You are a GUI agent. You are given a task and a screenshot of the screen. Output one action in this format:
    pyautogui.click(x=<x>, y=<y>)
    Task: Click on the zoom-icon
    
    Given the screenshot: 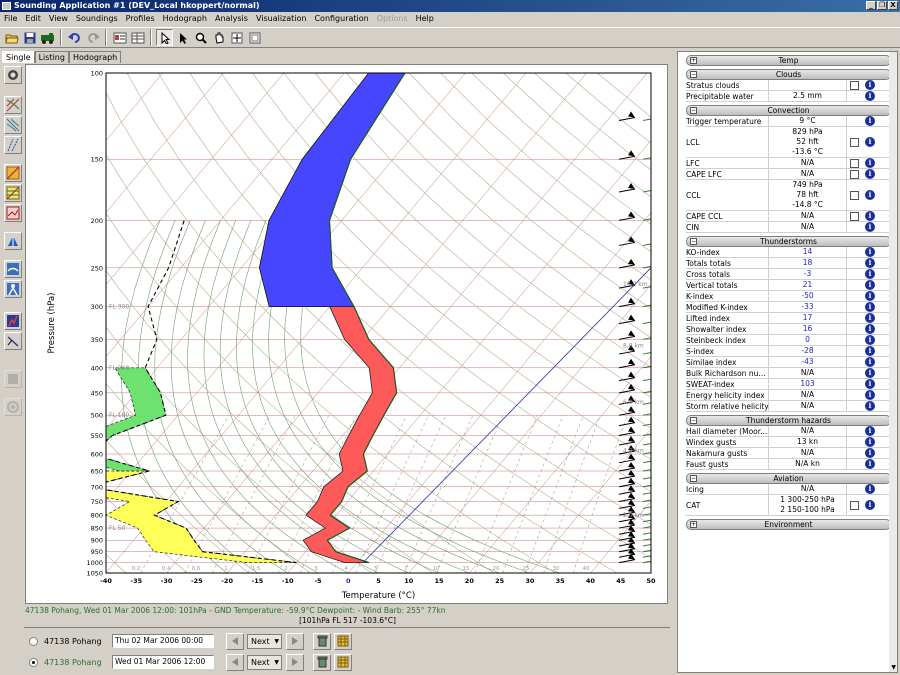 What is the action you would take?
    pyautogui.click(x=200, y=37)
    